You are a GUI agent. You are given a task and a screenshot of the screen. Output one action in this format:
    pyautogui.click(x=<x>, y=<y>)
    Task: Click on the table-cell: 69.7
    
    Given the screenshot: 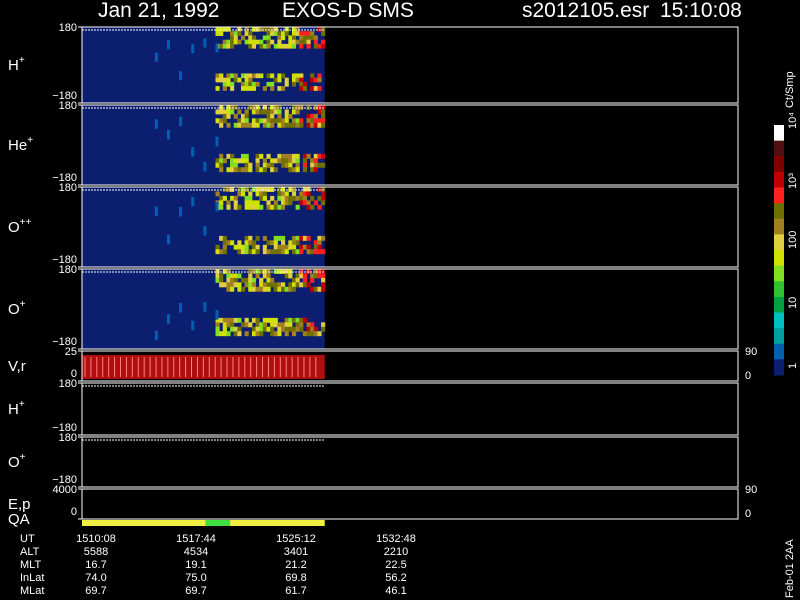 What is the action you would take?
    pyautogui.click(x=195, y=591)
    